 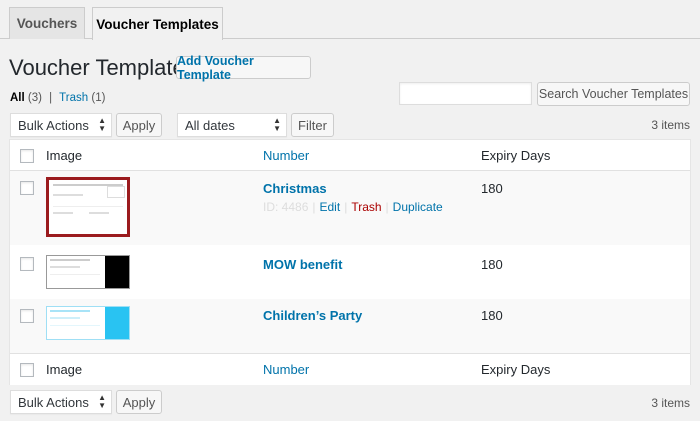 What do you see at coordinates (366, 207) in the screenshot?
I see `trash-link: Trash` at bounding box center [366, 207].